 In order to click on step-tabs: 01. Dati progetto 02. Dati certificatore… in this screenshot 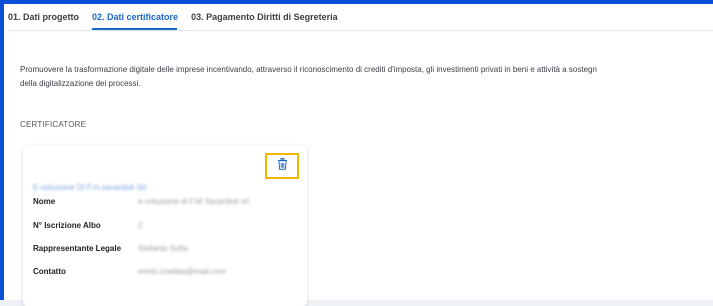, I will do `click(179, 19)`.